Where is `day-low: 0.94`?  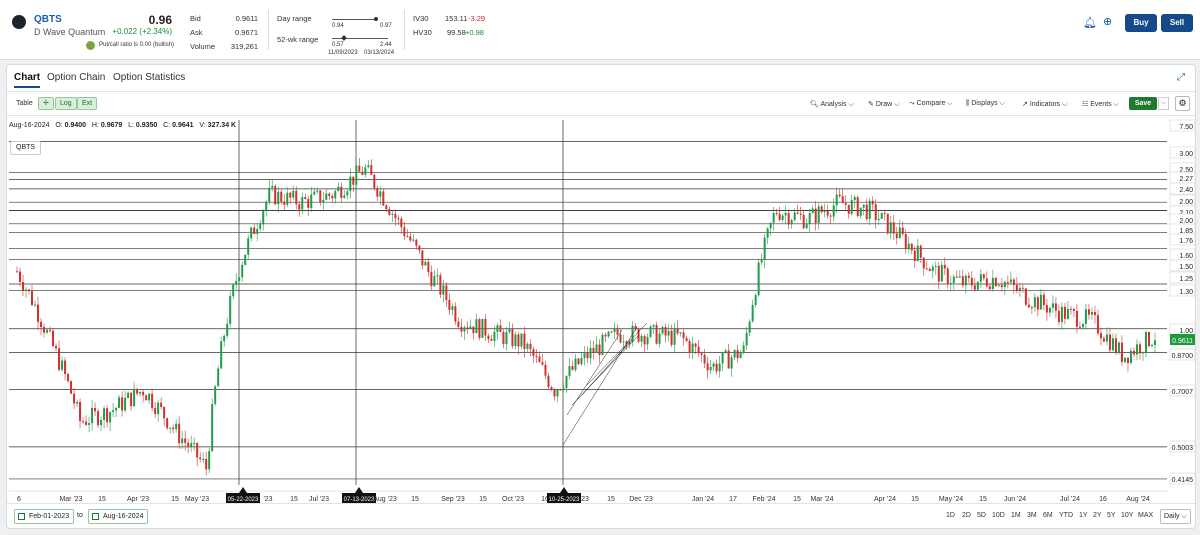
day-low: 0.94 is located at coordinates (338, 26).